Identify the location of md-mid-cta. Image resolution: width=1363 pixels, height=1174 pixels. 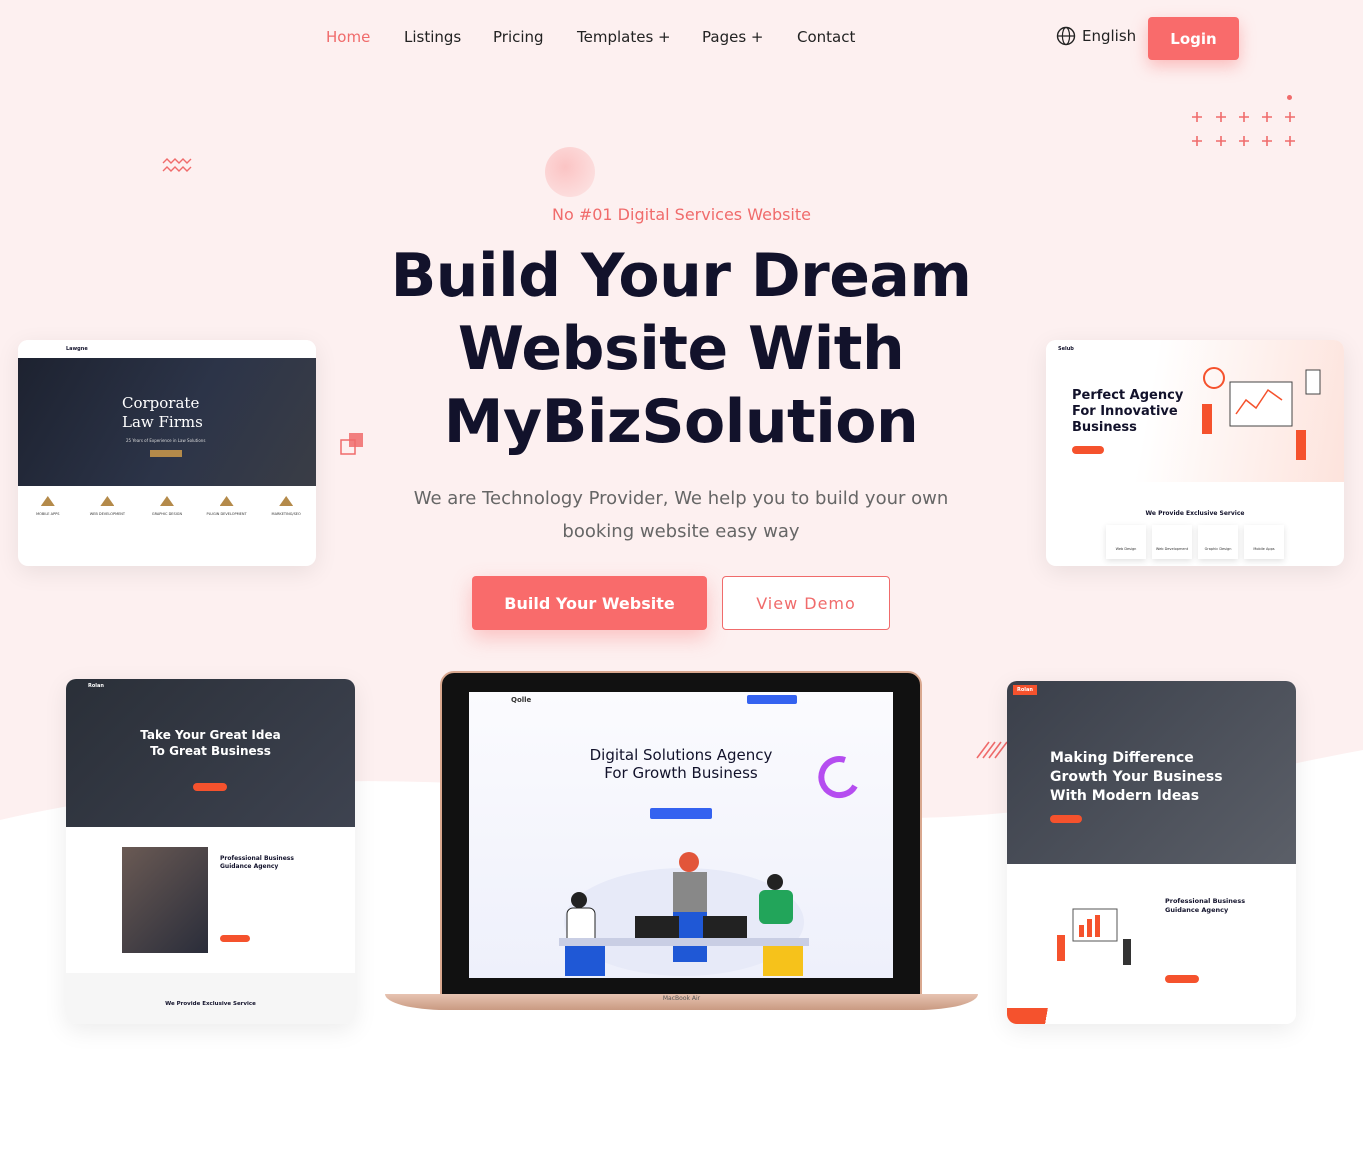
(1182, 979).